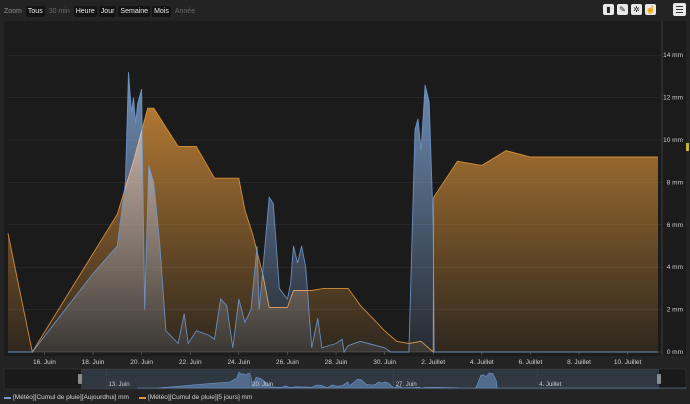  I want to click on legend-item-5days: [Météo][Cumul de pluie][5 jours] mm, so click(195, 397).